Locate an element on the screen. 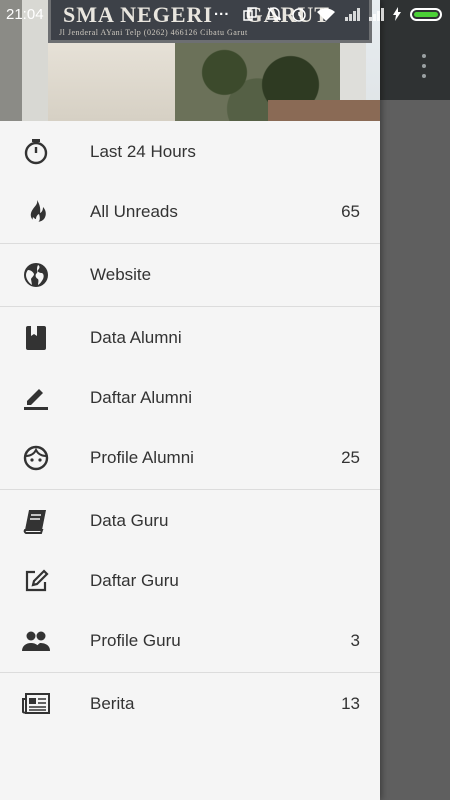 Image resolution: width=450 pixels, height=800 pixels. menu-item-daftar-guru: Daftar Guru is located at coordinates (190, 581).